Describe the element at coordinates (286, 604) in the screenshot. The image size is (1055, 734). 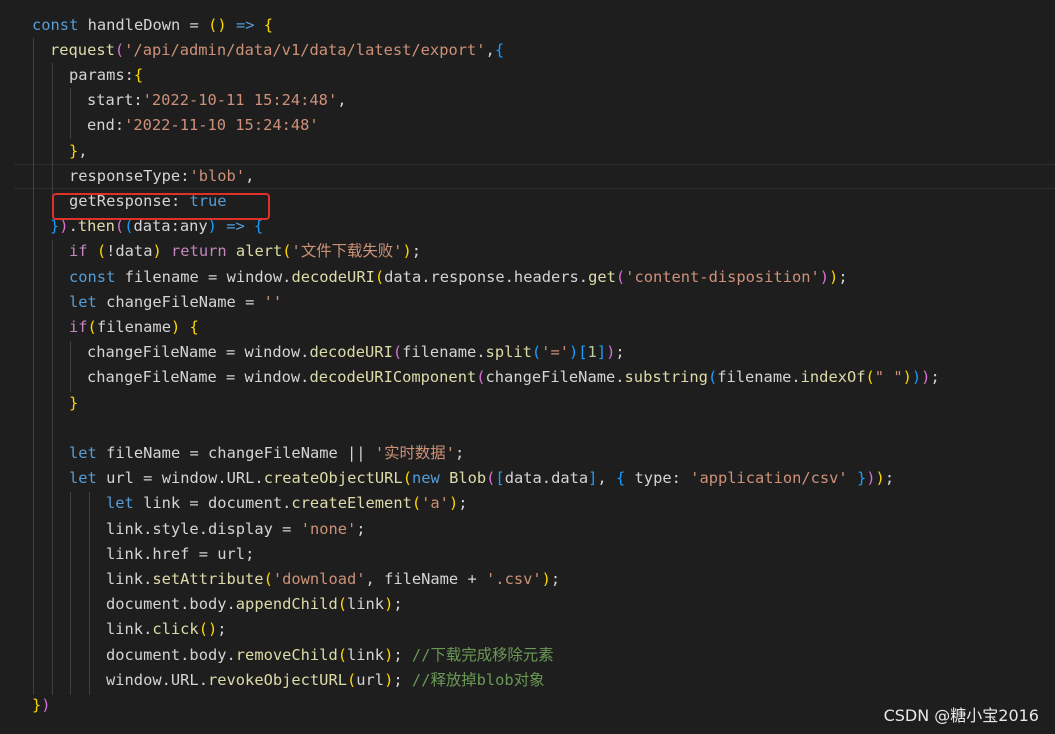
I see `code-token: appendChild` at that location.